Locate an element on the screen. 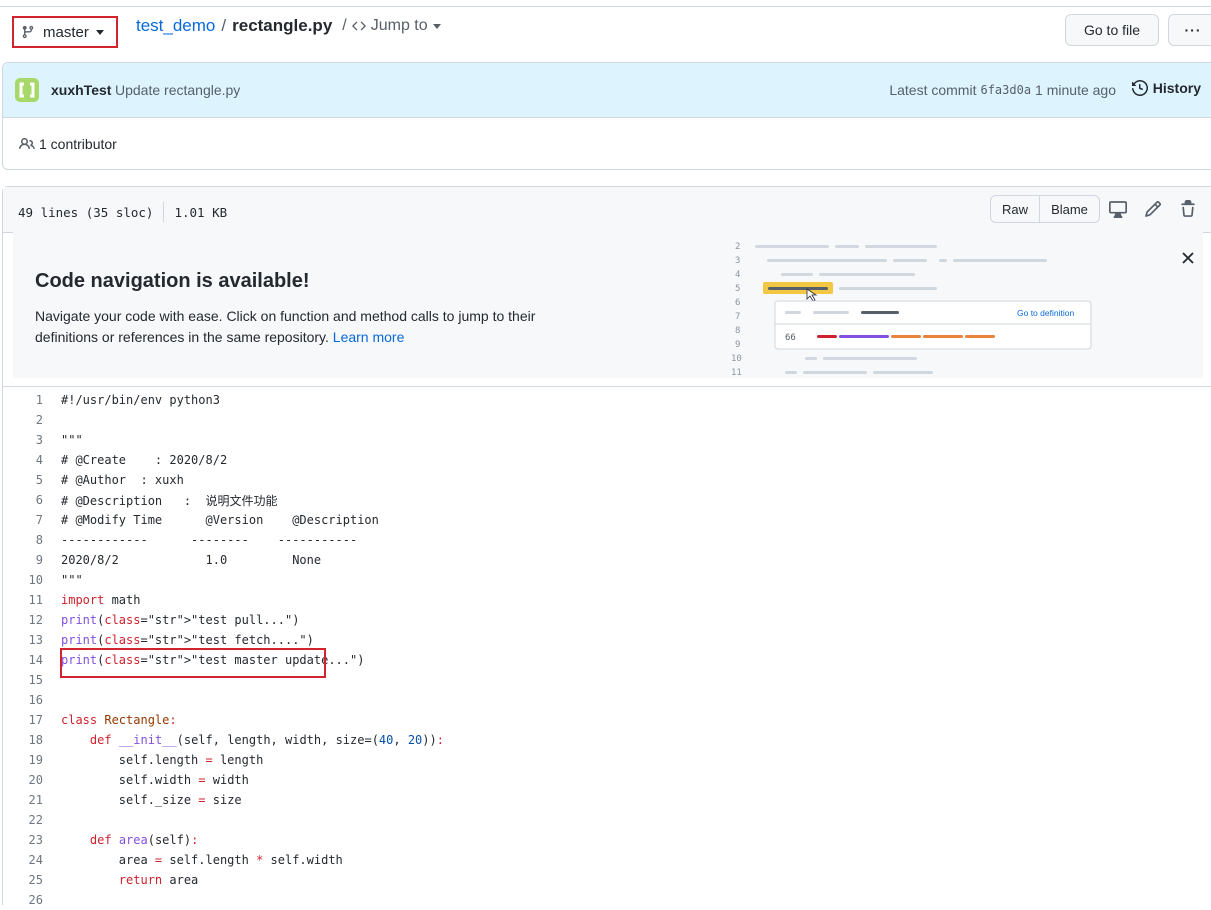  code-line: 21 self._size = size is located at coordinates (122, 800).